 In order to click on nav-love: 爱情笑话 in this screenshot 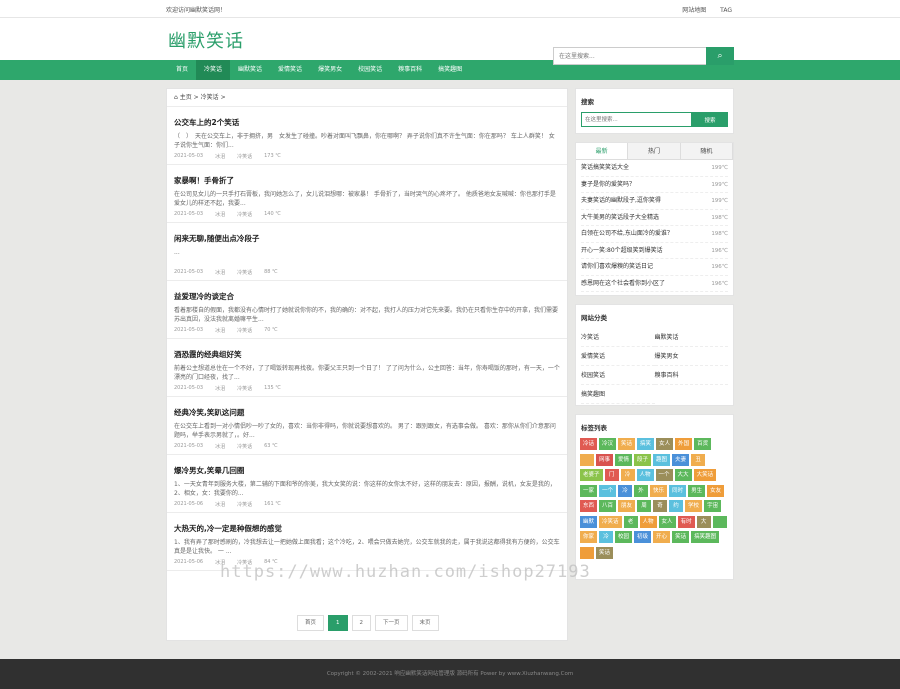, I will do `click(290, 70)`.